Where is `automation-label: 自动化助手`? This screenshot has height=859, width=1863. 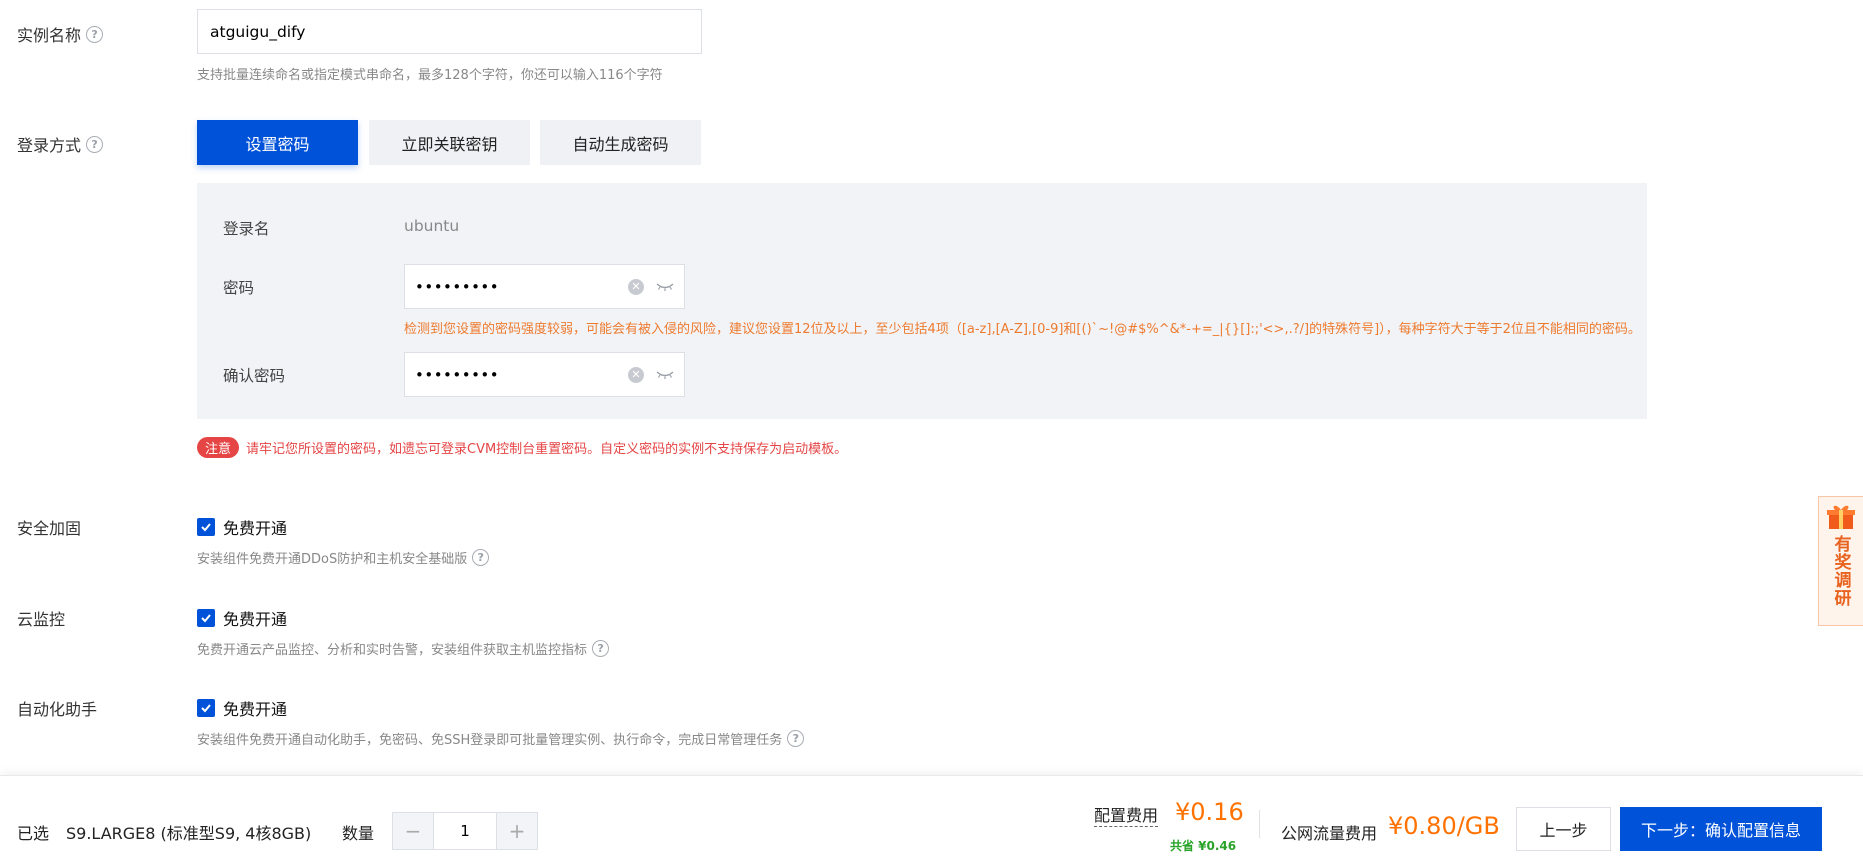
automation-label: 自动化助手 is located at coordinates (57, 709).